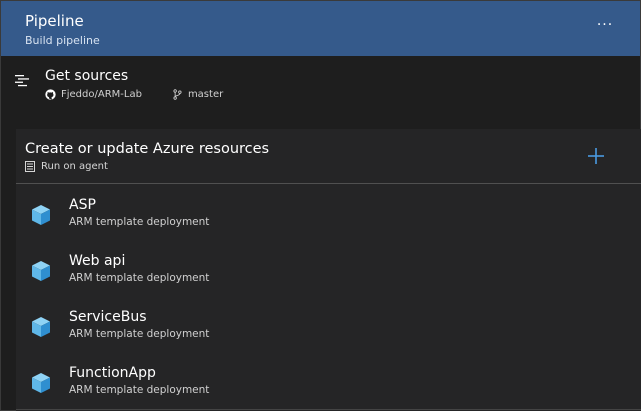 The height and width of the screenshot is (411, 641). I want to click on task-name: Web api, so click(97, 261).